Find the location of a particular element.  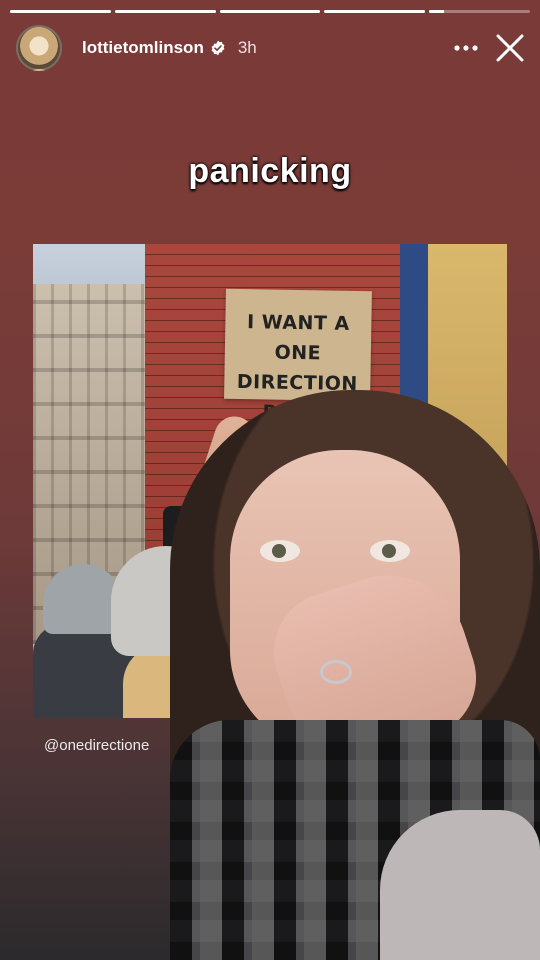

avatar is located at coordinates (39, 48).